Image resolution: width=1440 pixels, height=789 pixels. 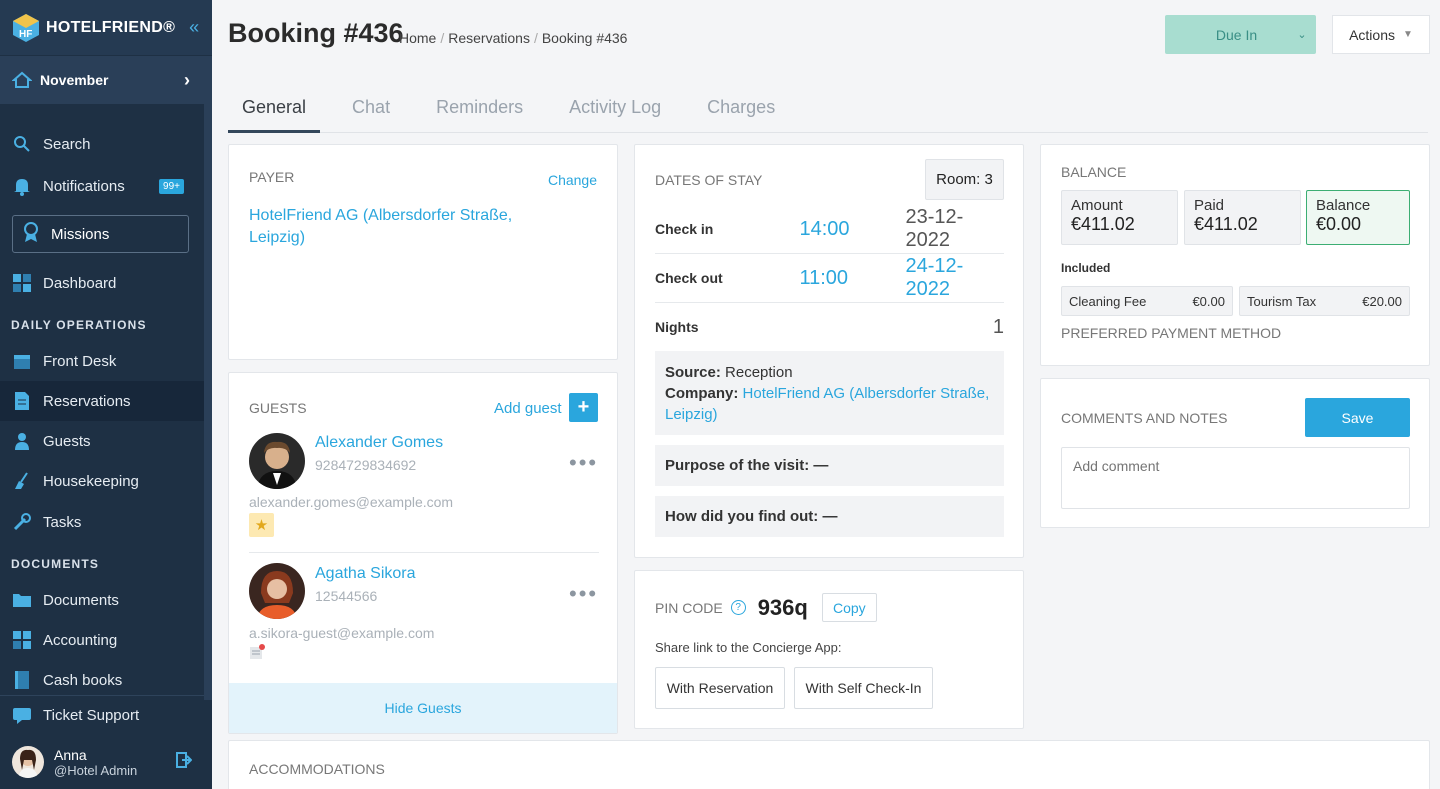 I want to click on dashboard-icon, so click(x=22, y=283).